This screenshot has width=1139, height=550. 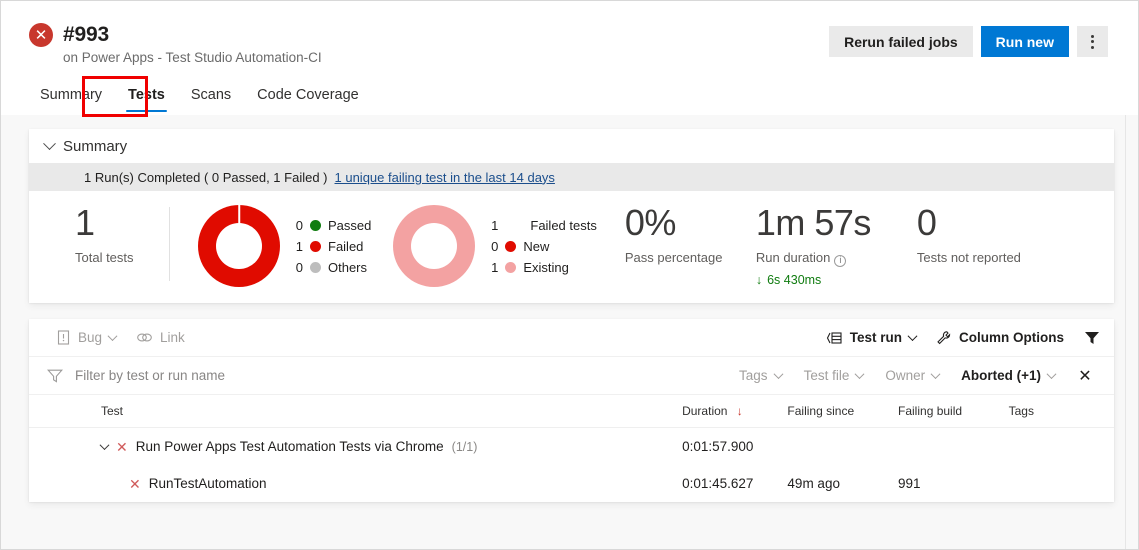 I want to click on tab-scans-label: Scans, so click(x=211, y=95).